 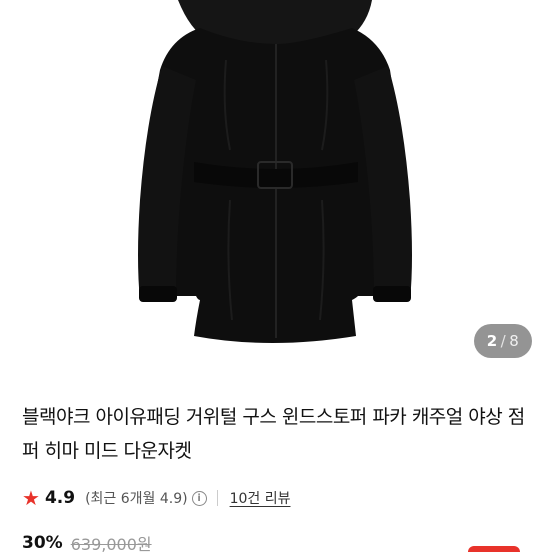 What do you see at coordinates (136, 499) in the screenshot?
I see `recent-rating: (최근 6개월 4.9)` at bounding box center [136, 499].